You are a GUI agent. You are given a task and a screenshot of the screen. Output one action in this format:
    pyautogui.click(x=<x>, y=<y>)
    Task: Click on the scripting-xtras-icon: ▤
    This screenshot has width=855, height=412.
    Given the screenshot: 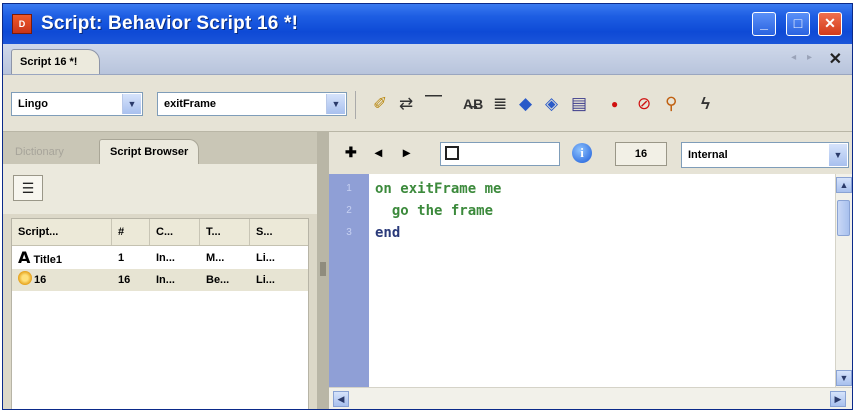 What is the action you would take?
    pyautogui.click(x=579, y=104)
    